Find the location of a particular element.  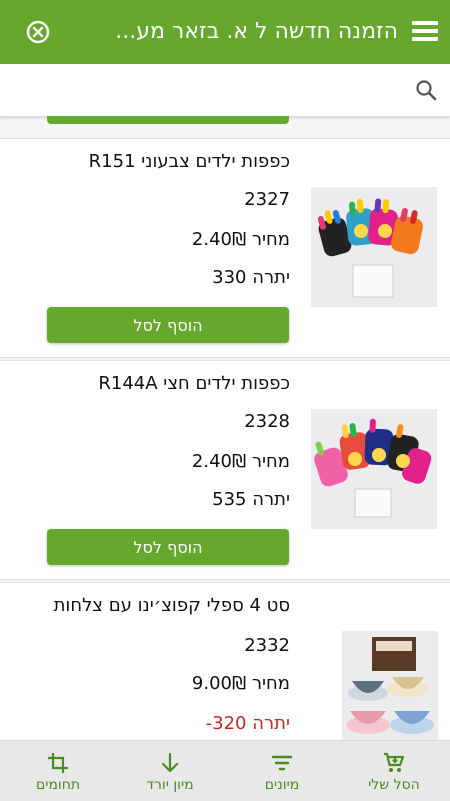

nav-label: מיונים is located at coordinates (282, 785).